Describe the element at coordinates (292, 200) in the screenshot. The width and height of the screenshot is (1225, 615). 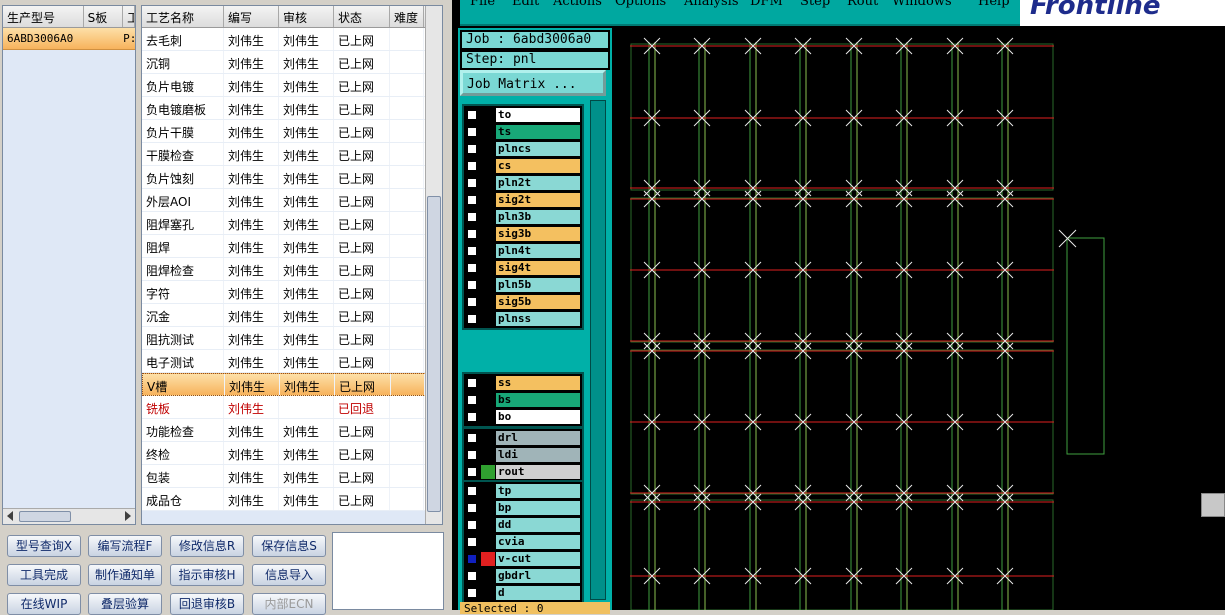
I see `process-row: 外层AOI 刘伟生 刘伟生 已上网` at that location.